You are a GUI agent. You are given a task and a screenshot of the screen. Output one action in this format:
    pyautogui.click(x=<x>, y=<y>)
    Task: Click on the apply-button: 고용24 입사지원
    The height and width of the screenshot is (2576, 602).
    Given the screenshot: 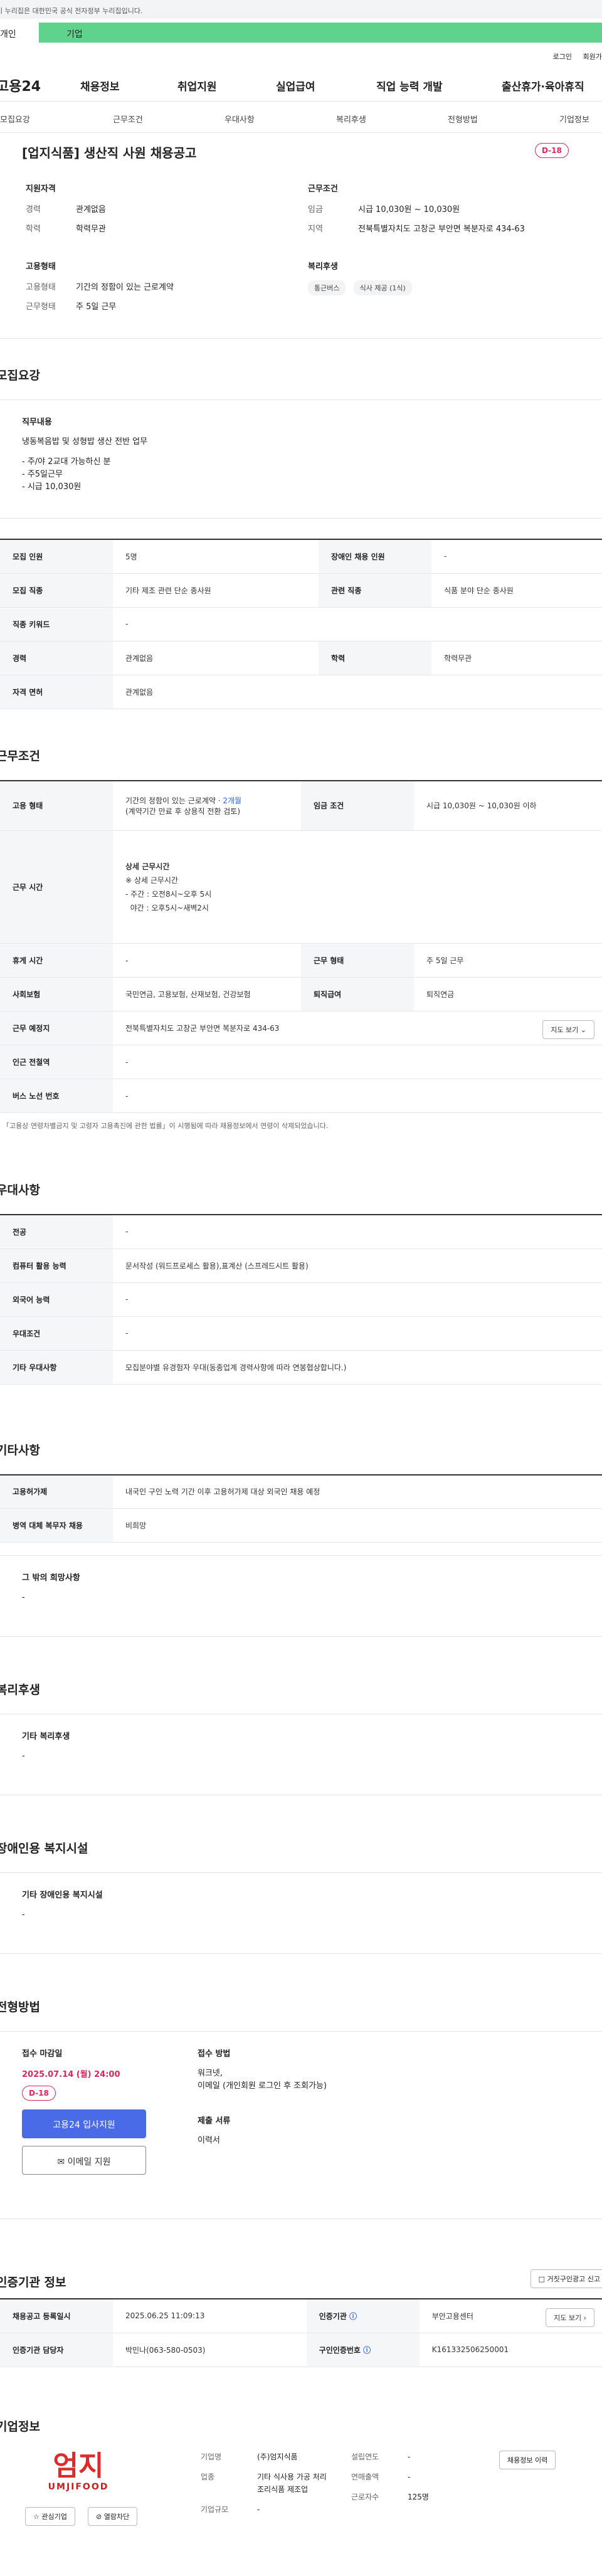 What is the action you would take?
    pyautogui.click(x=84, y=2123)
    